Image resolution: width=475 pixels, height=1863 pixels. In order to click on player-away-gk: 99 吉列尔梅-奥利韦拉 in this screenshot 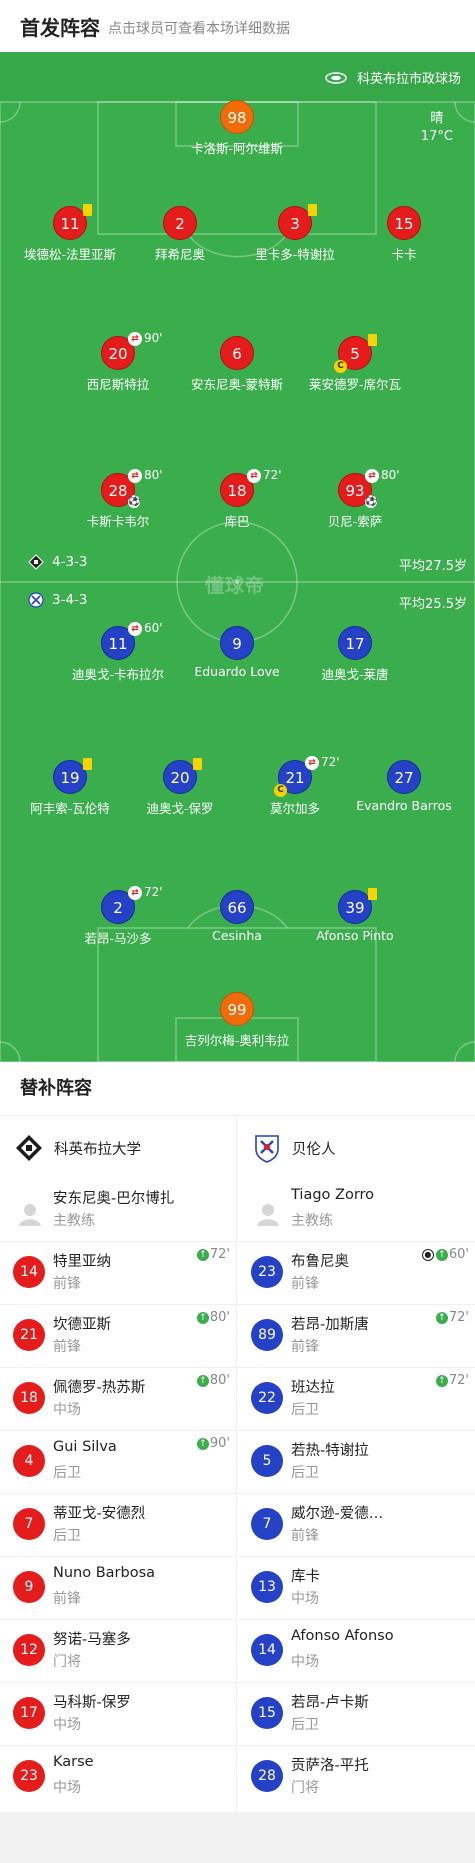, I will do `click(237, 1020)`.